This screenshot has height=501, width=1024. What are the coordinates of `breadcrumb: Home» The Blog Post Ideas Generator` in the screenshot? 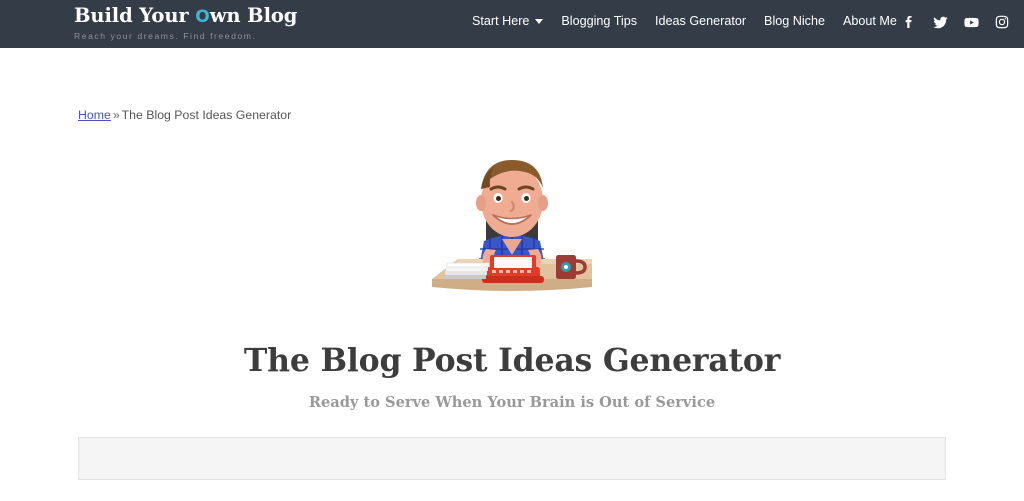 It's located at (184, 115).